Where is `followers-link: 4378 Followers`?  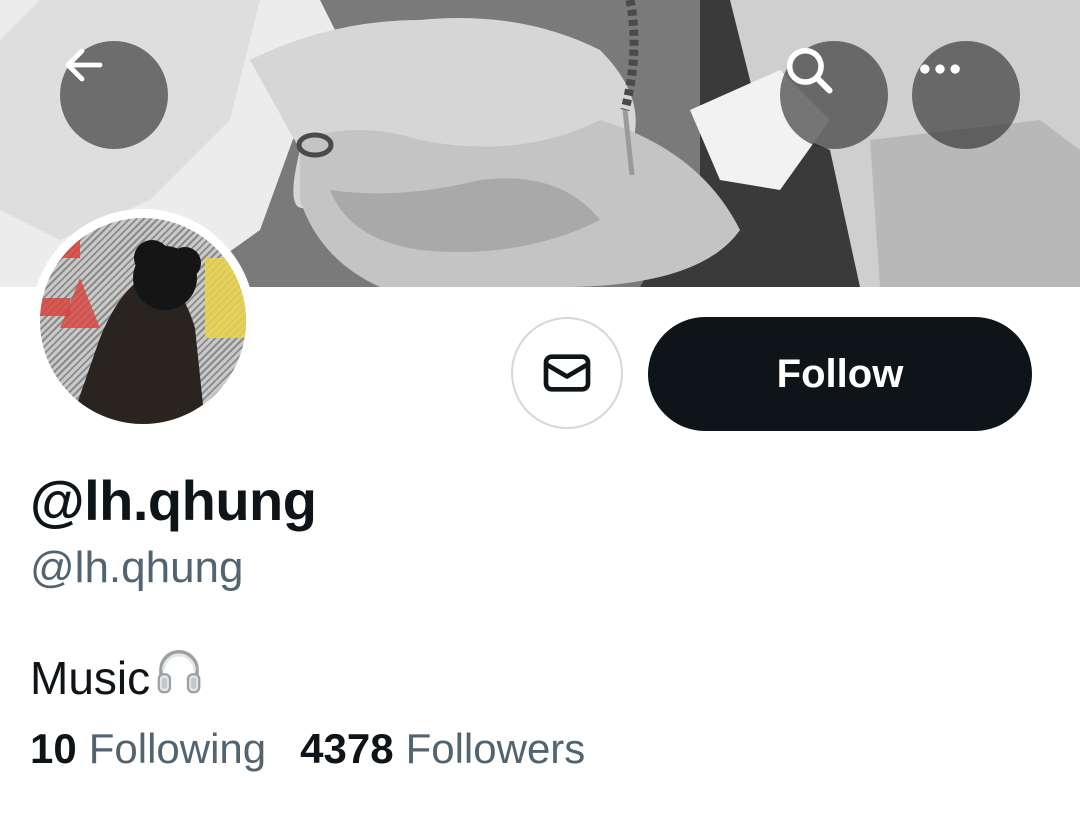 followers-link: 4378 Followers is located at coordinates (442, 749).